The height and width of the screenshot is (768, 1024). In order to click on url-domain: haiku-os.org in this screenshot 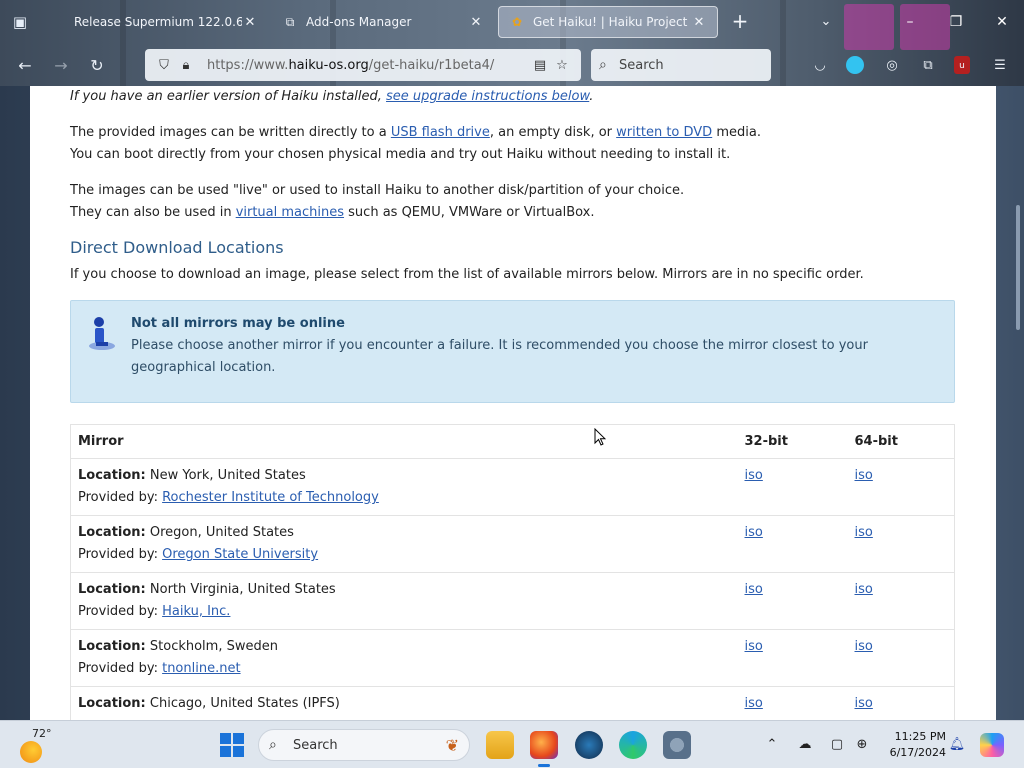, I will do `click(328, 65)`.